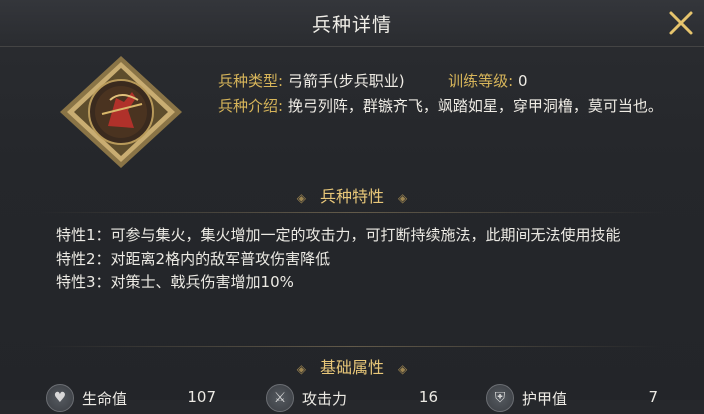  I want to click on sword-icon: ⚔, so click(280, 398).